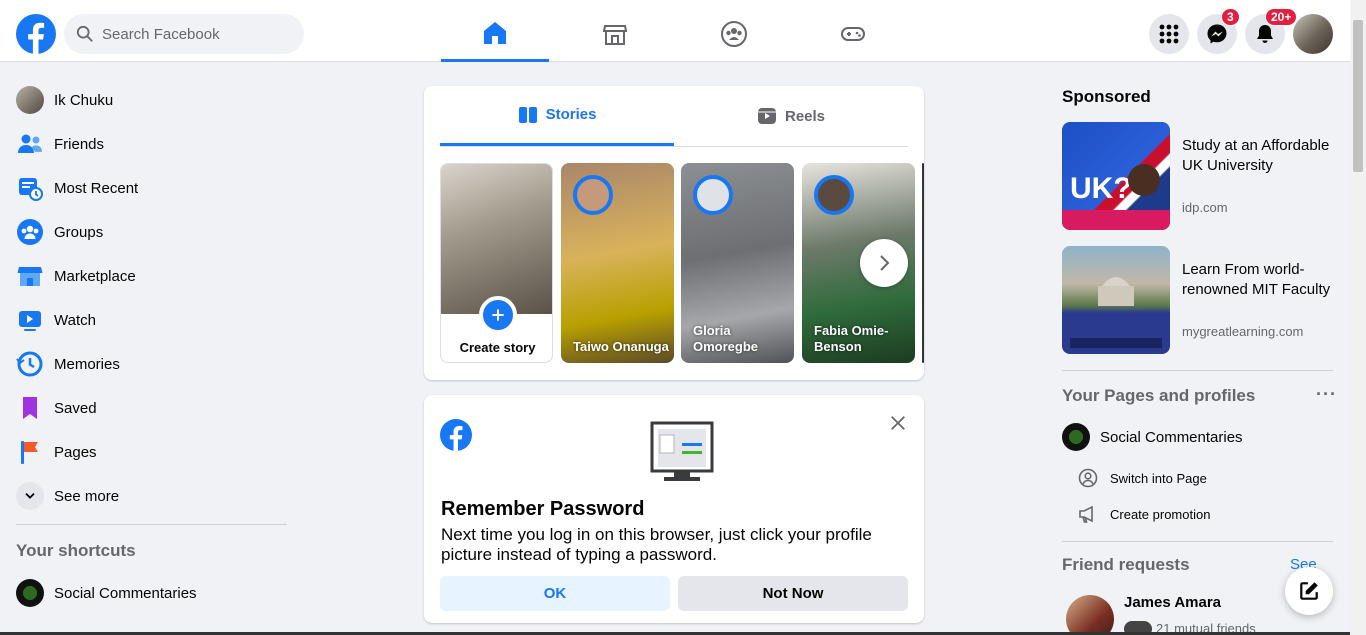 This screenshot has width=1366, height=635. I want to click on account-avatar, so click(1313, 34).